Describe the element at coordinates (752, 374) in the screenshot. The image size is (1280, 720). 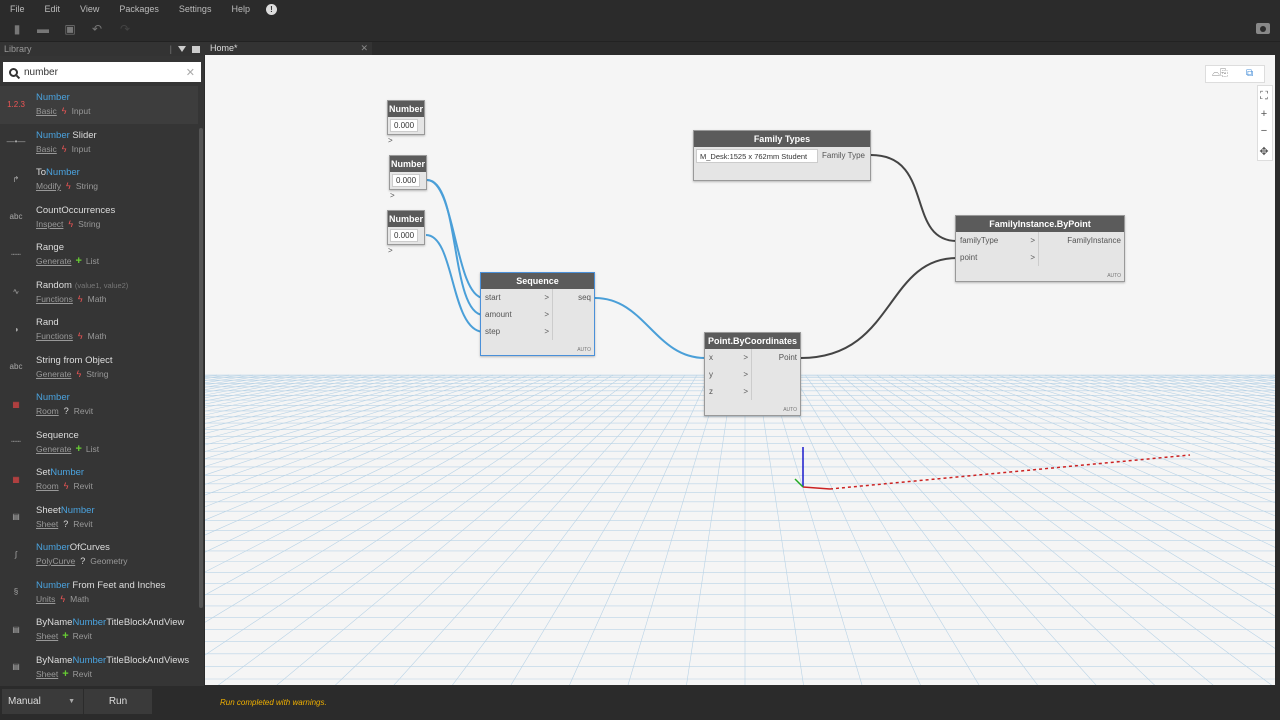
I see `point-bycoordinates-node: Point.ByCoordinates x > y > z > Point AUTO` at that location.